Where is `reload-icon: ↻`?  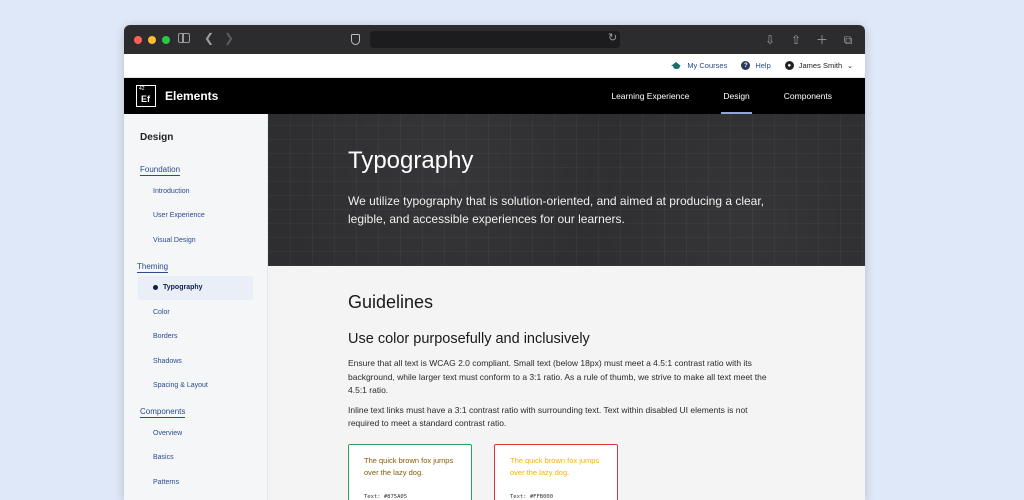 reload-icon: ↻ is located at coordinates (612, 38).